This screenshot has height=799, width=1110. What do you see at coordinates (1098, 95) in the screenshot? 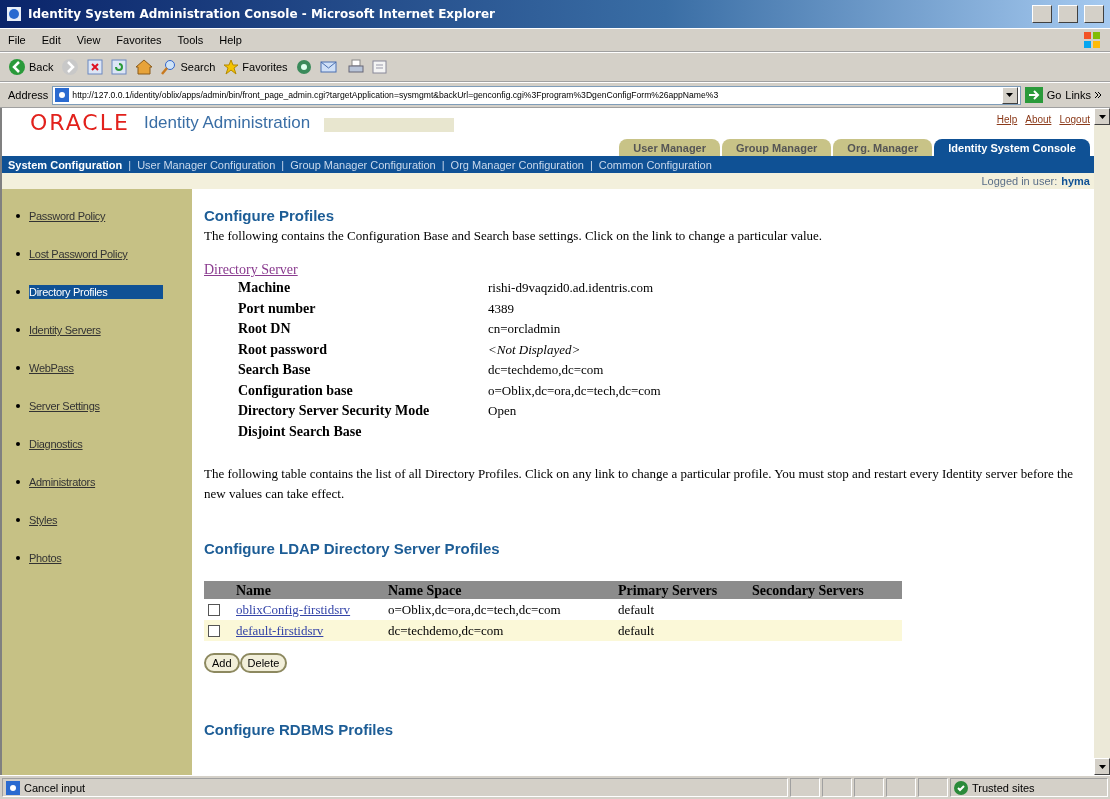
I see `chevron-icon` at bounding box center [1098, 95].